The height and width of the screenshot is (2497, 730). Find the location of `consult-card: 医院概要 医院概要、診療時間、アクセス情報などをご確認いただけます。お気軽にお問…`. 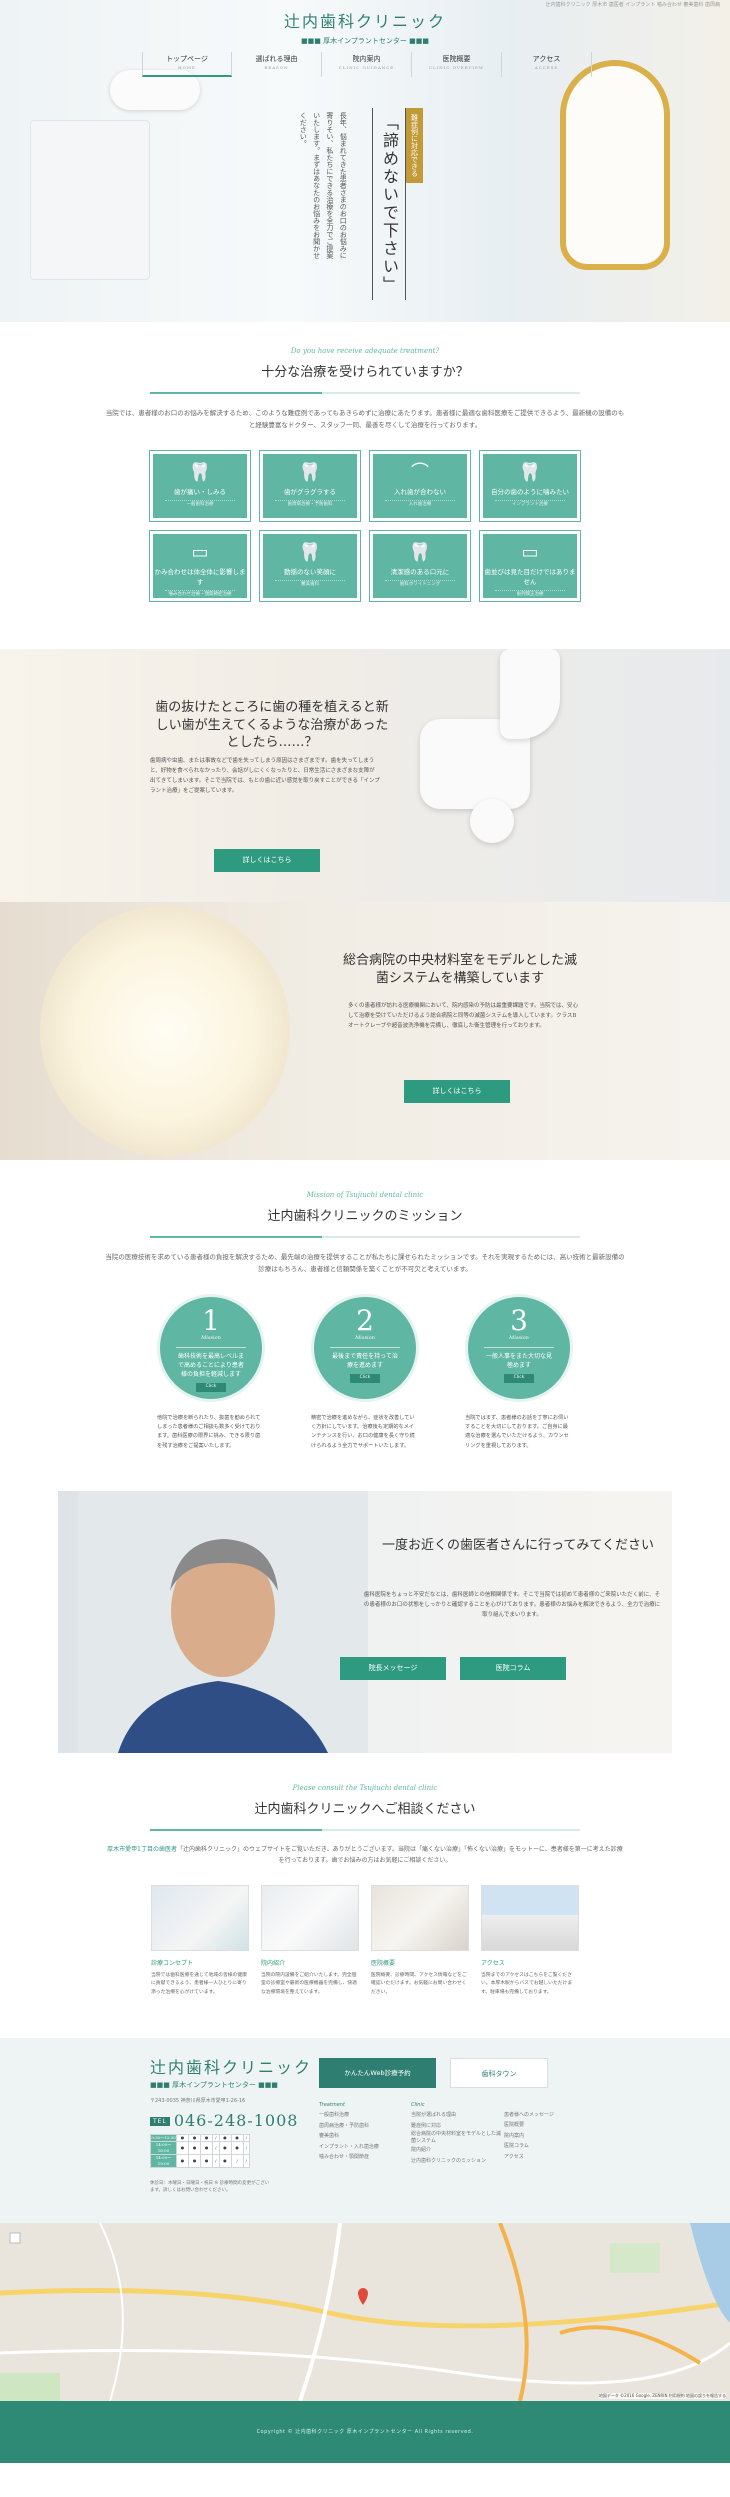

consult-card: 医院概要 医院概要、診療時間、アクセス情報などをご確認いただけます。お気軽にお問… is located at coordinates (420, 1941).